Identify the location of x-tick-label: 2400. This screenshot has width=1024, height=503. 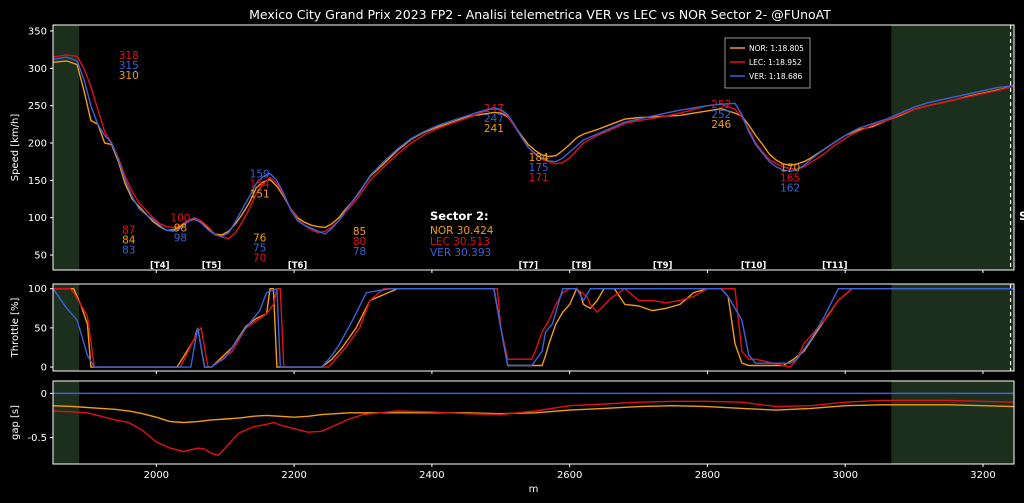
(431, 475).